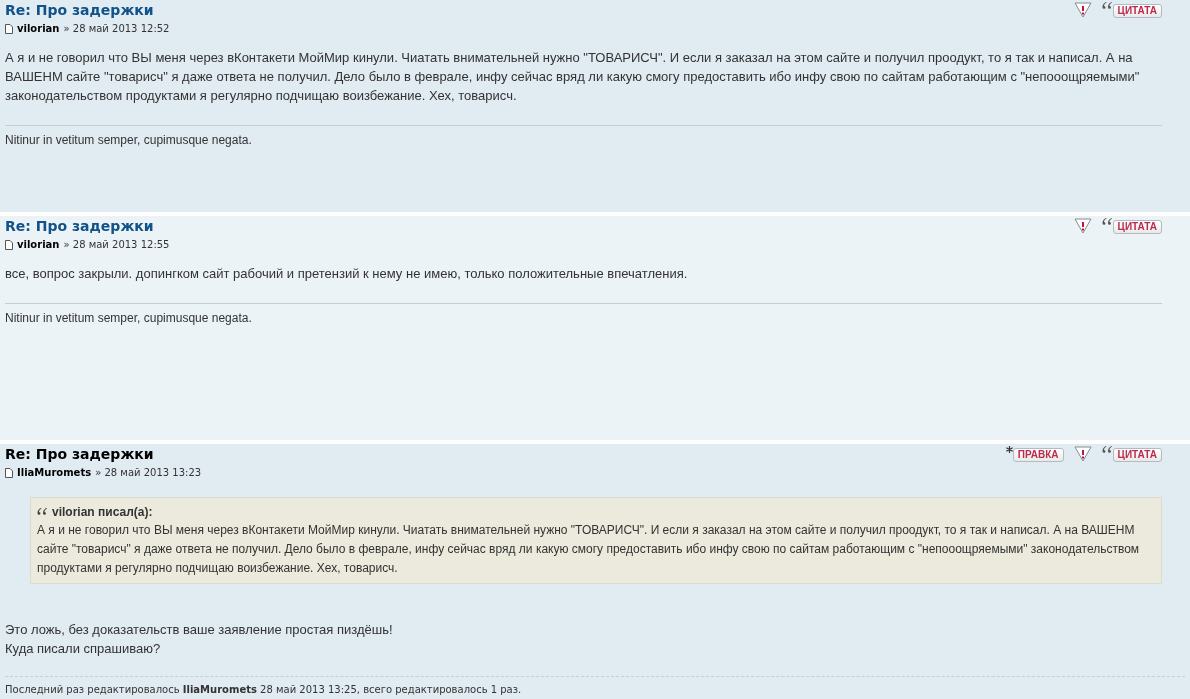 The width and height of the screenshot is (1190, 699). I want to click on author-link: IliaMuromets, so click(54, 472).